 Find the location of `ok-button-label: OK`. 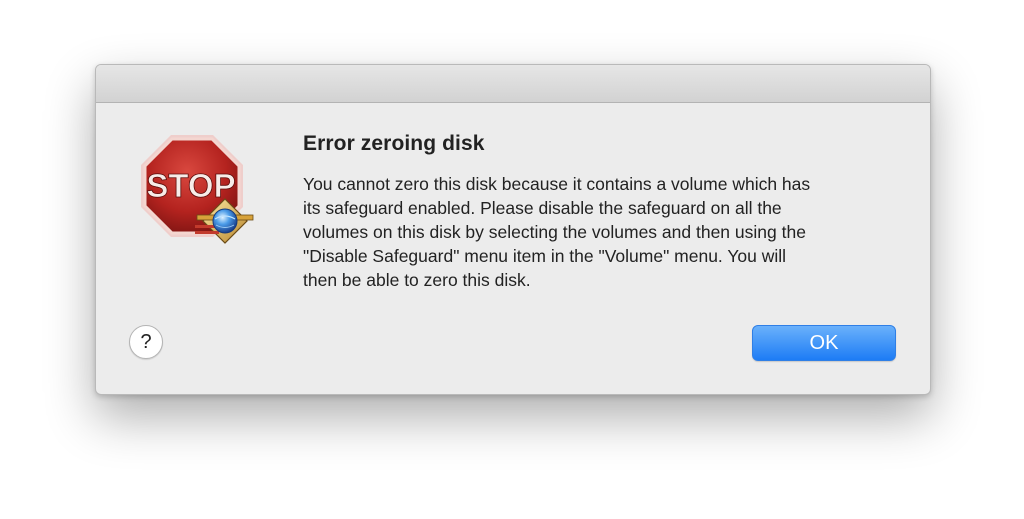

ok-button-label: OK is located at coordinates (824, 342).